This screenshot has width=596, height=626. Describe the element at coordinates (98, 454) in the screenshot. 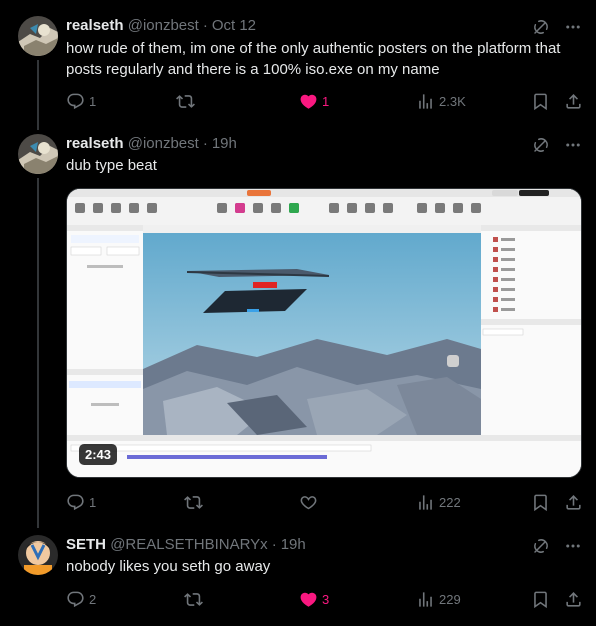

I see `video-duration: 2:43` at that location.